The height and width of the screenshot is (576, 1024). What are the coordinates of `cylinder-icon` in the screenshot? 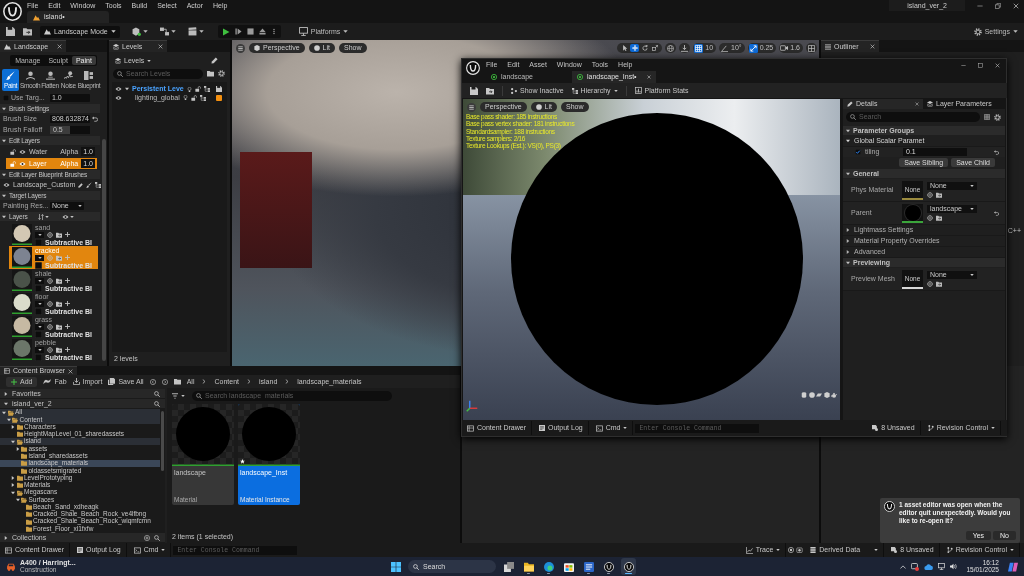 It's located at (804, 395).